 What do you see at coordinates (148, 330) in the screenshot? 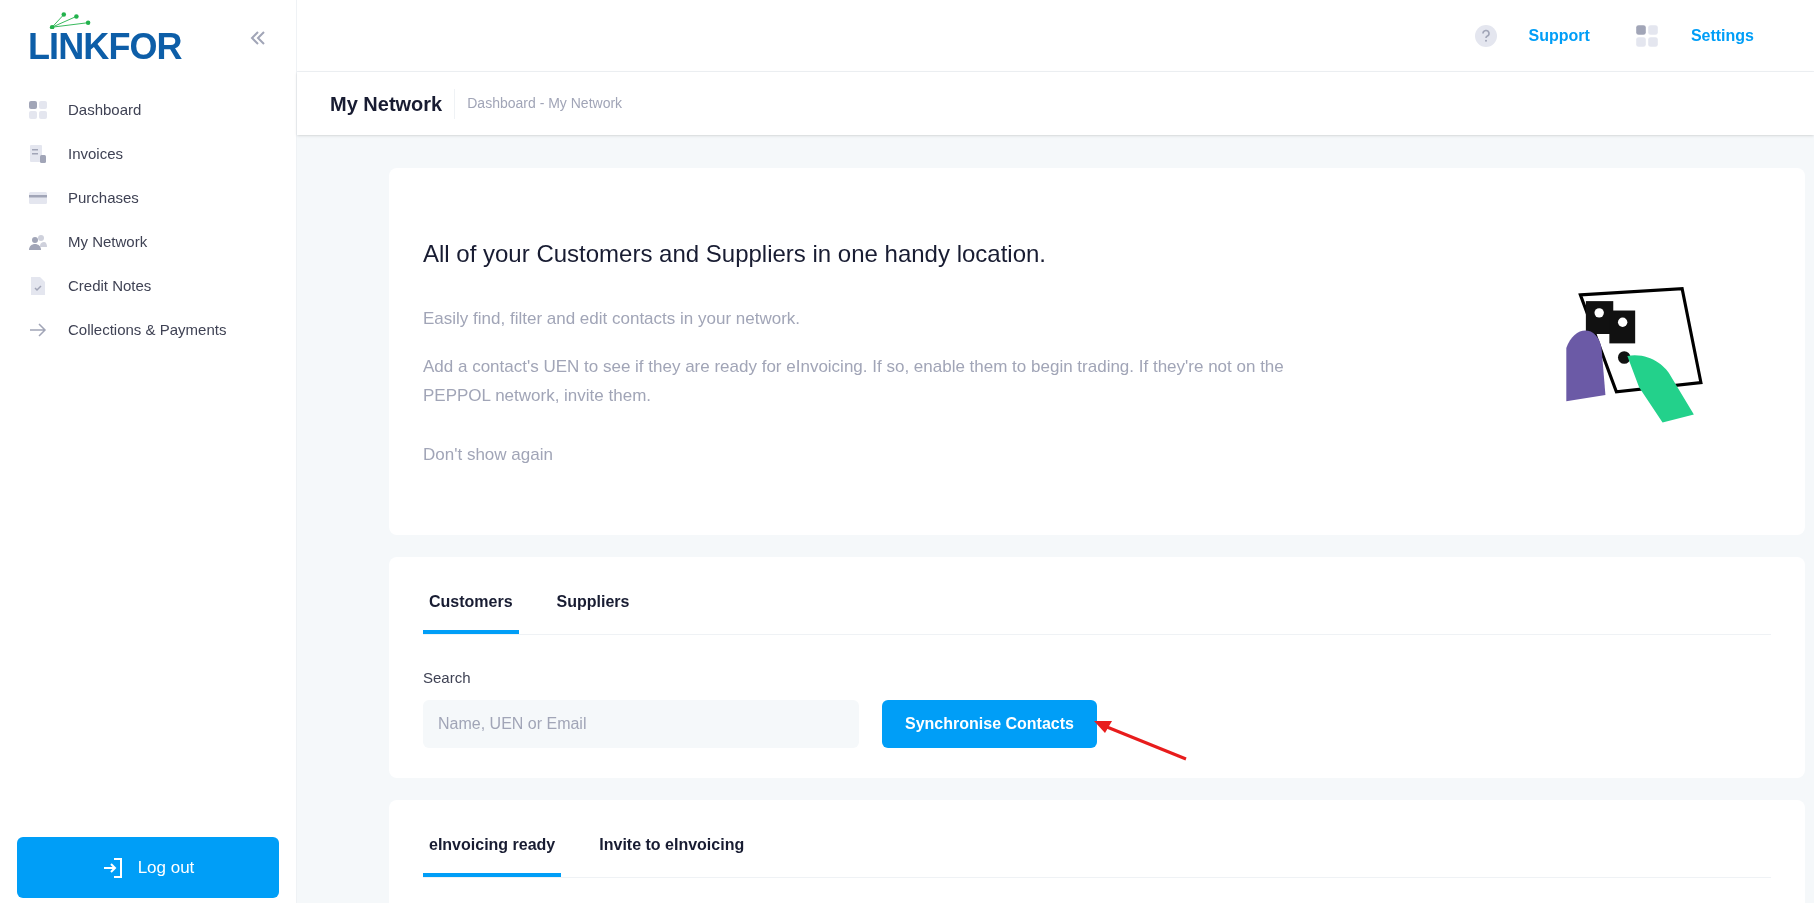
I see `sidebar-item: Collections & Payments` at bounding box center [148, 330].